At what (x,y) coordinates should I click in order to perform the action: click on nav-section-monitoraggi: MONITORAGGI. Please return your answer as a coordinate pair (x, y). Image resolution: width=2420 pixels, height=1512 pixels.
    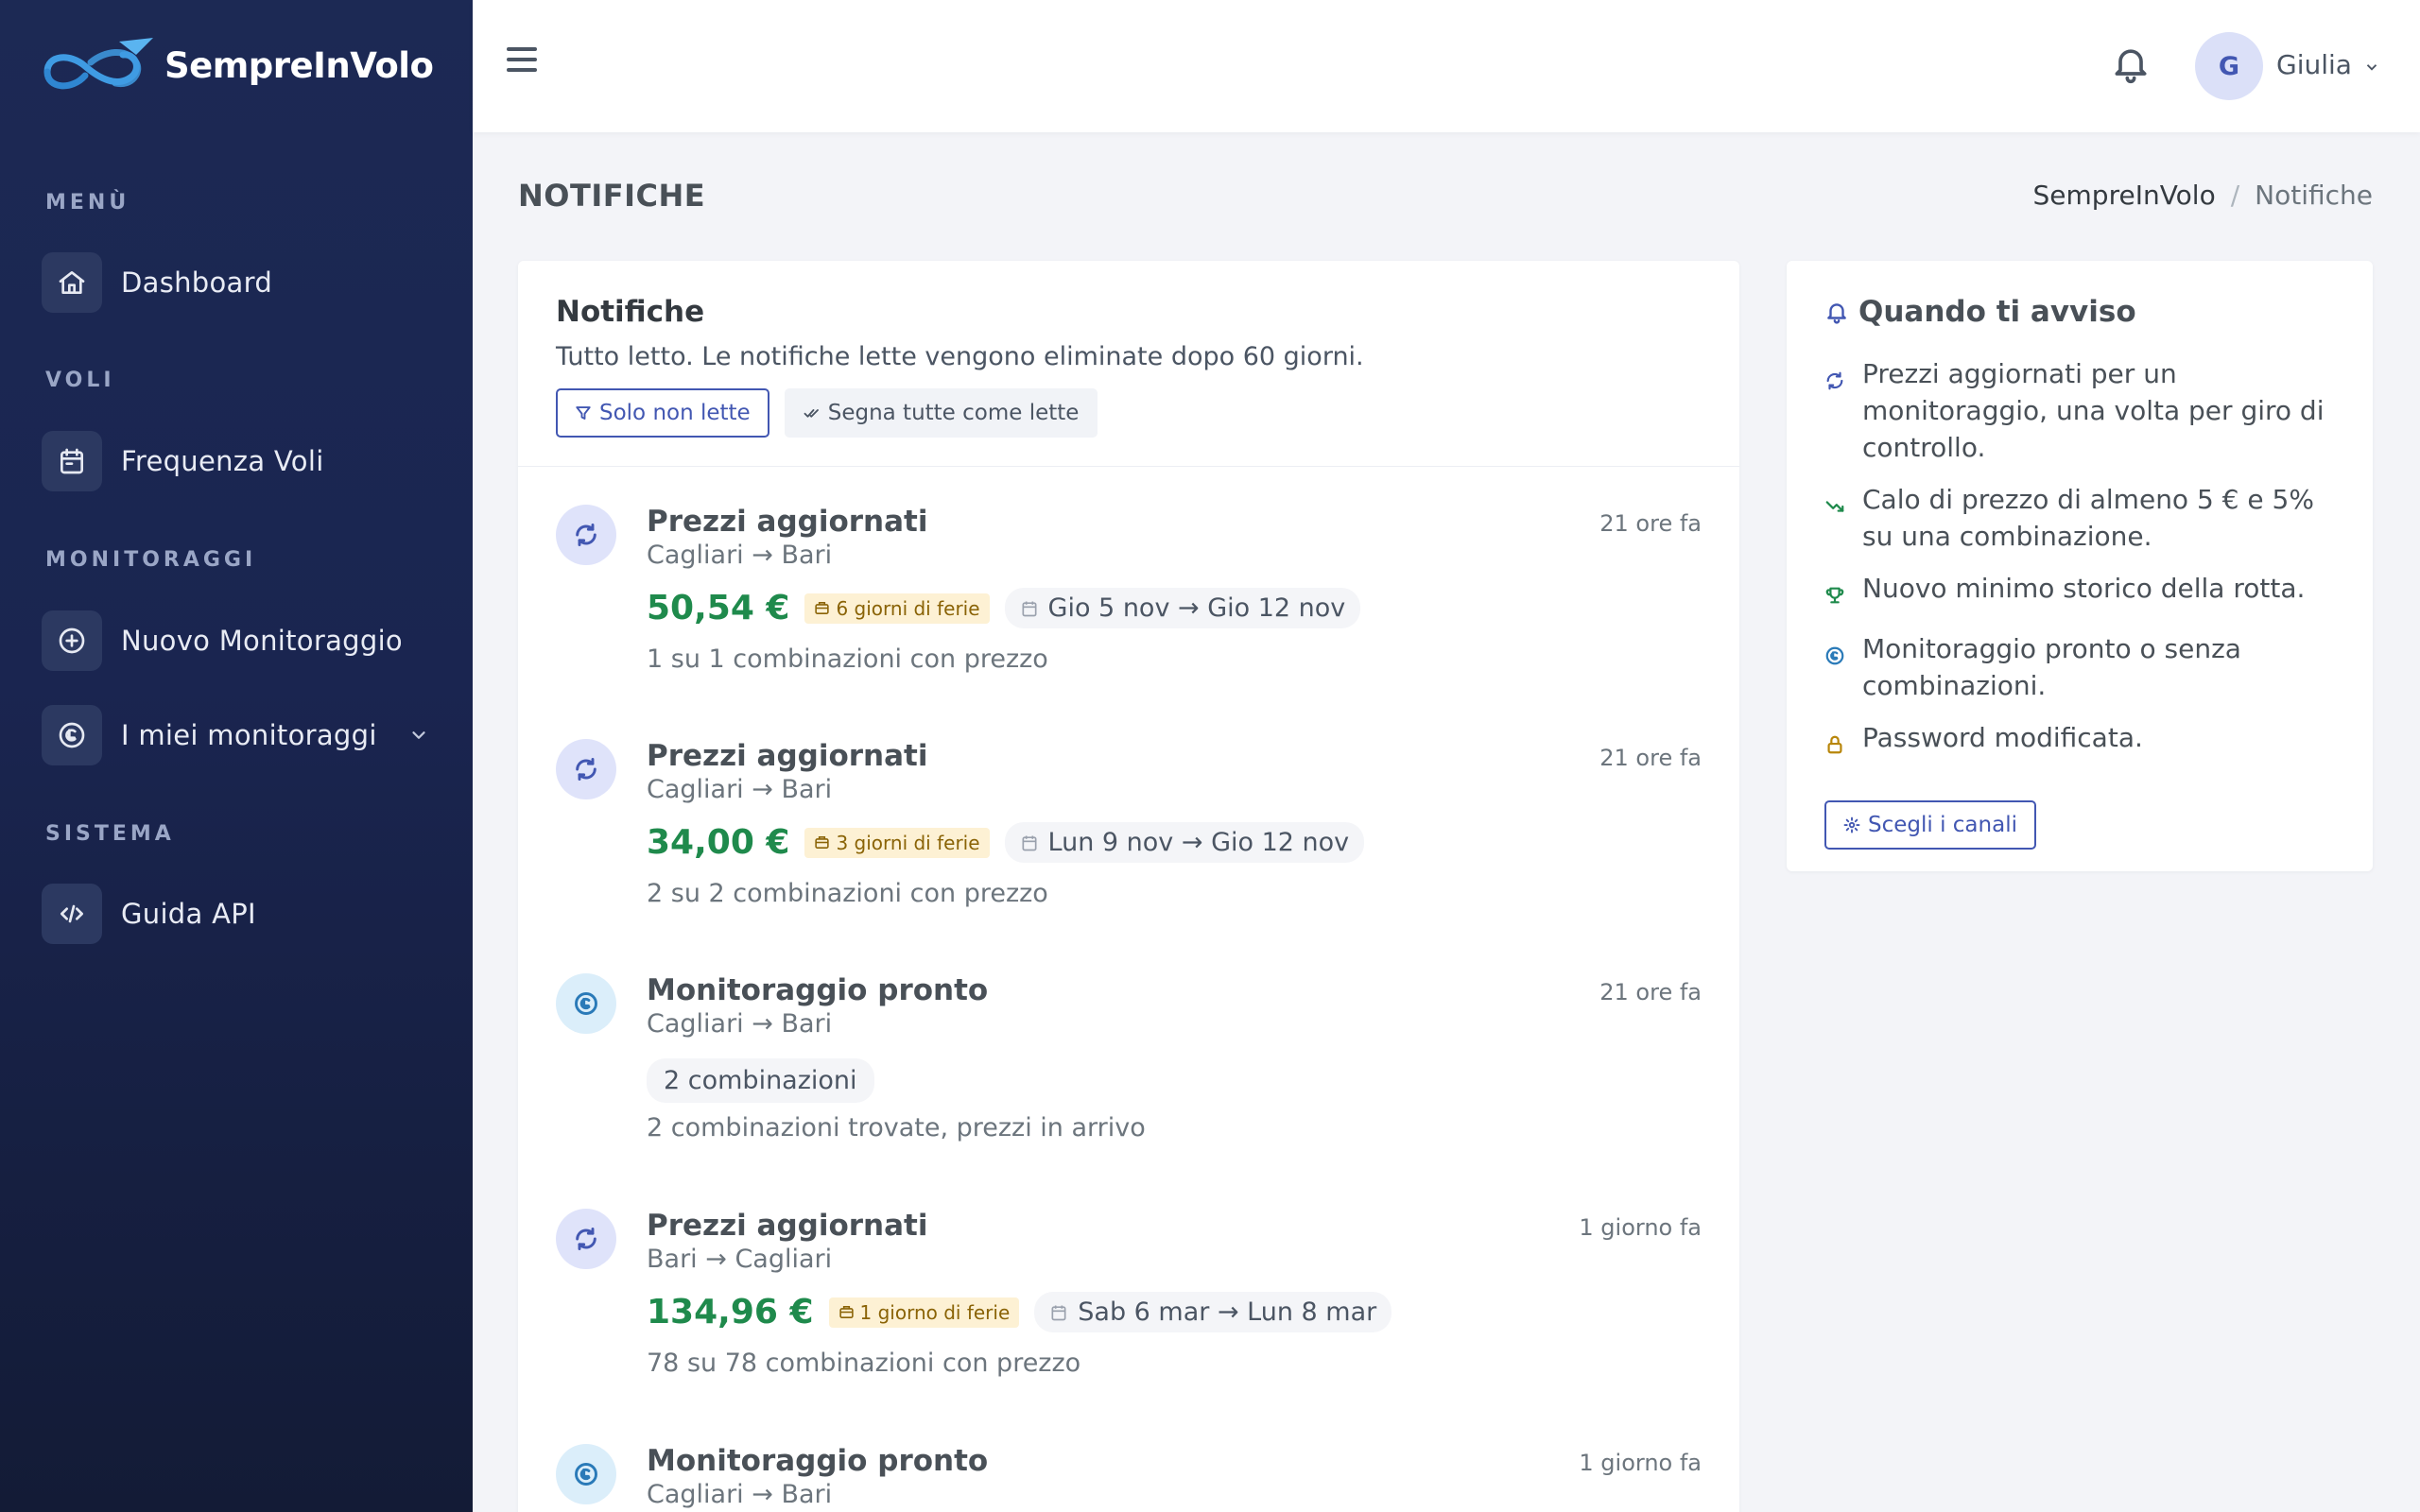
    Looking at the image, I should click on (151, 560).